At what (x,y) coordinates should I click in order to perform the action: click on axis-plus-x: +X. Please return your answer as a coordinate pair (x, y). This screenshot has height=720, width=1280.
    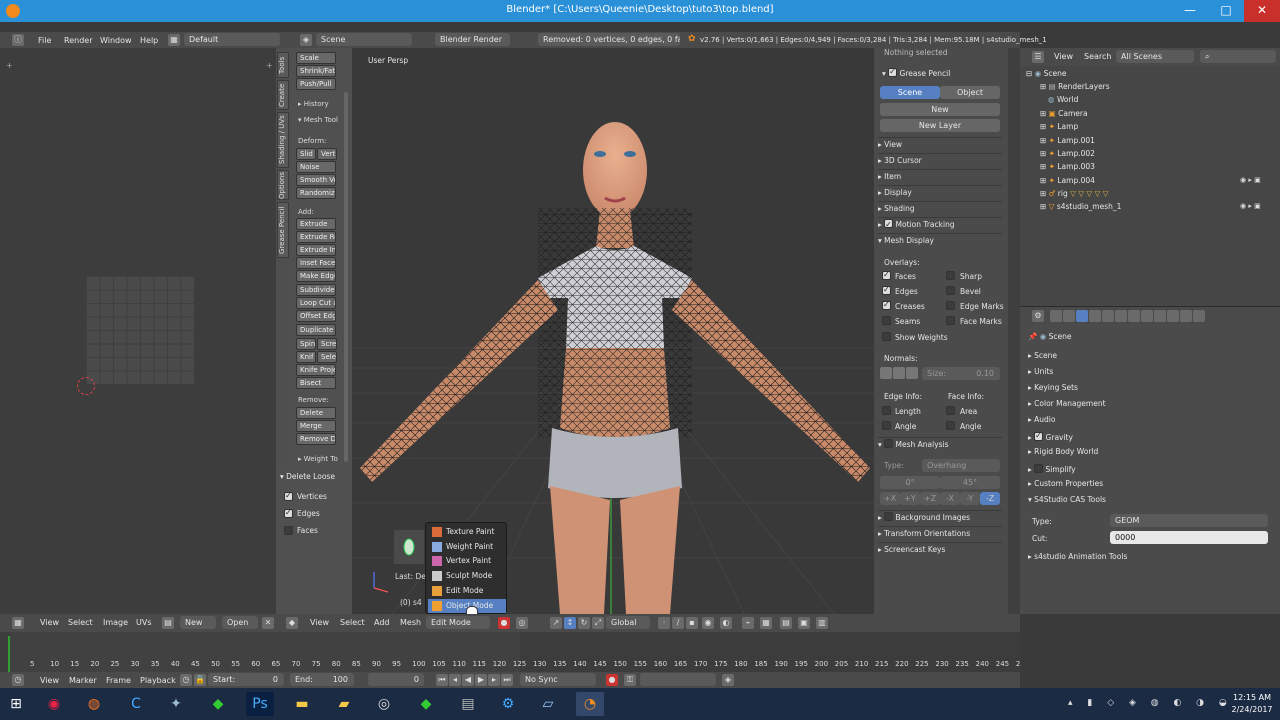
    Looking at the image, I should click on (890, 498).